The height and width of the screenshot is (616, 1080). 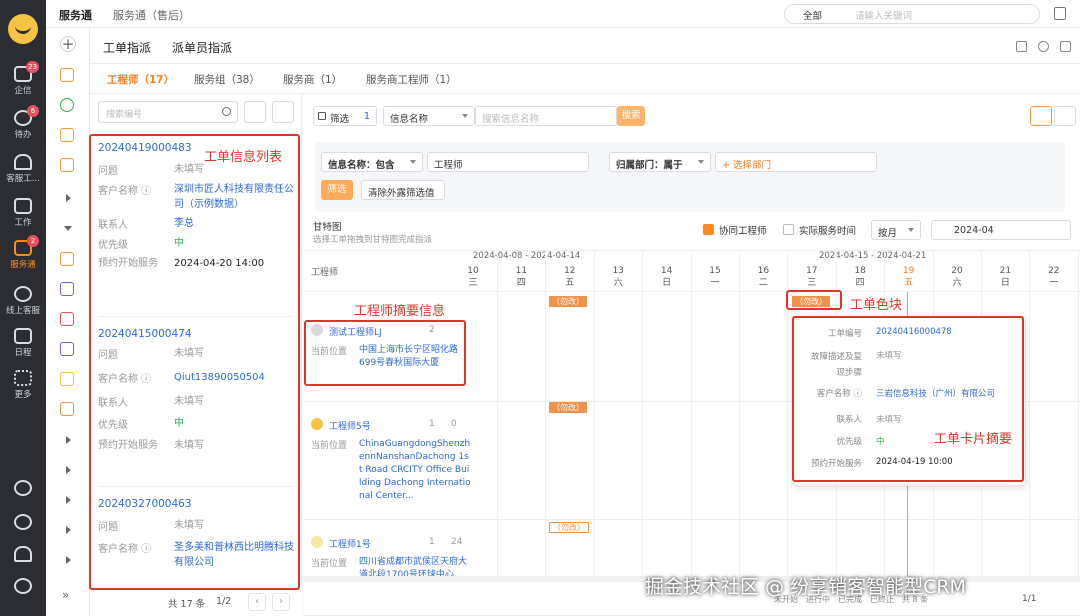 What do you see at coordinates (690, 177) in the screenshot?
I see `filter-conditions: 信息名称：包含 工程师 归属部门：属于 + 选择部门 筛选 清除外露筛选值` at bounding box center [690, 177].